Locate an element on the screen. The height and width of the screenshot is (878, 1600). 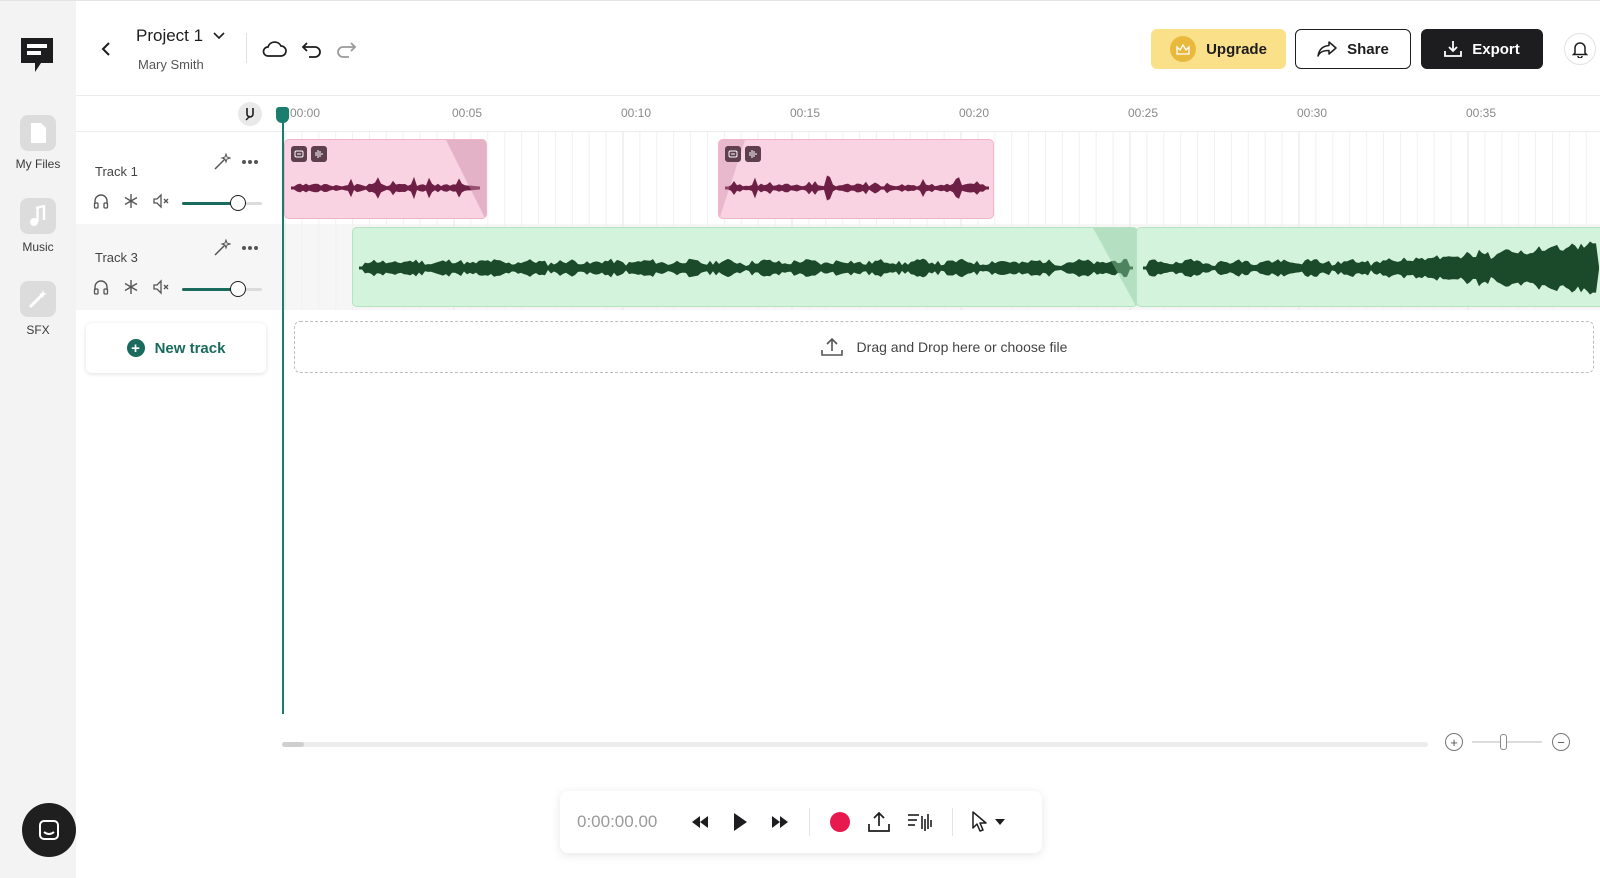
upgrade-label: Upgrade is located at coordinates (1236, 49).